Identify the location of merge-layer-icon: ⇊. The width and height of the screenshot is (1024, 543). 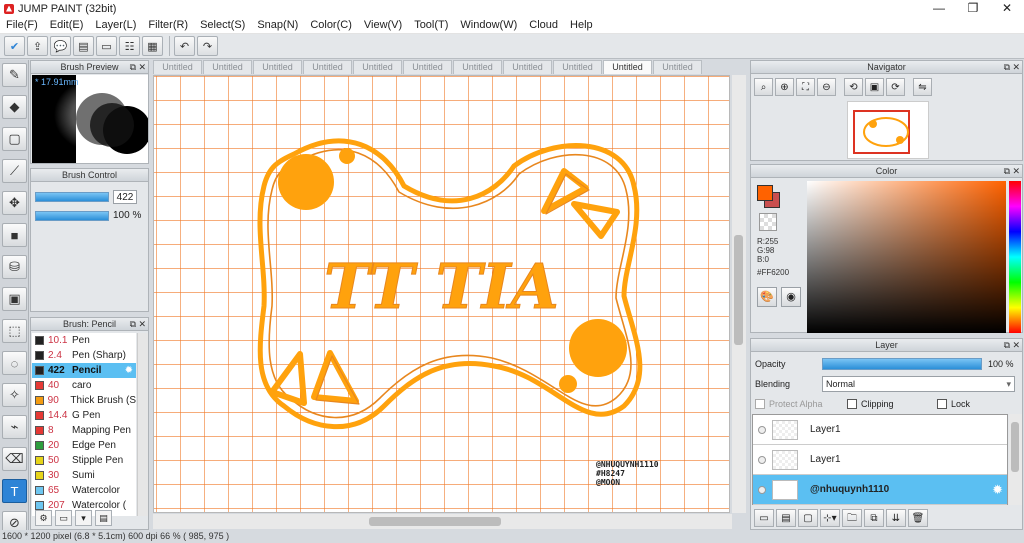
(896, 518).